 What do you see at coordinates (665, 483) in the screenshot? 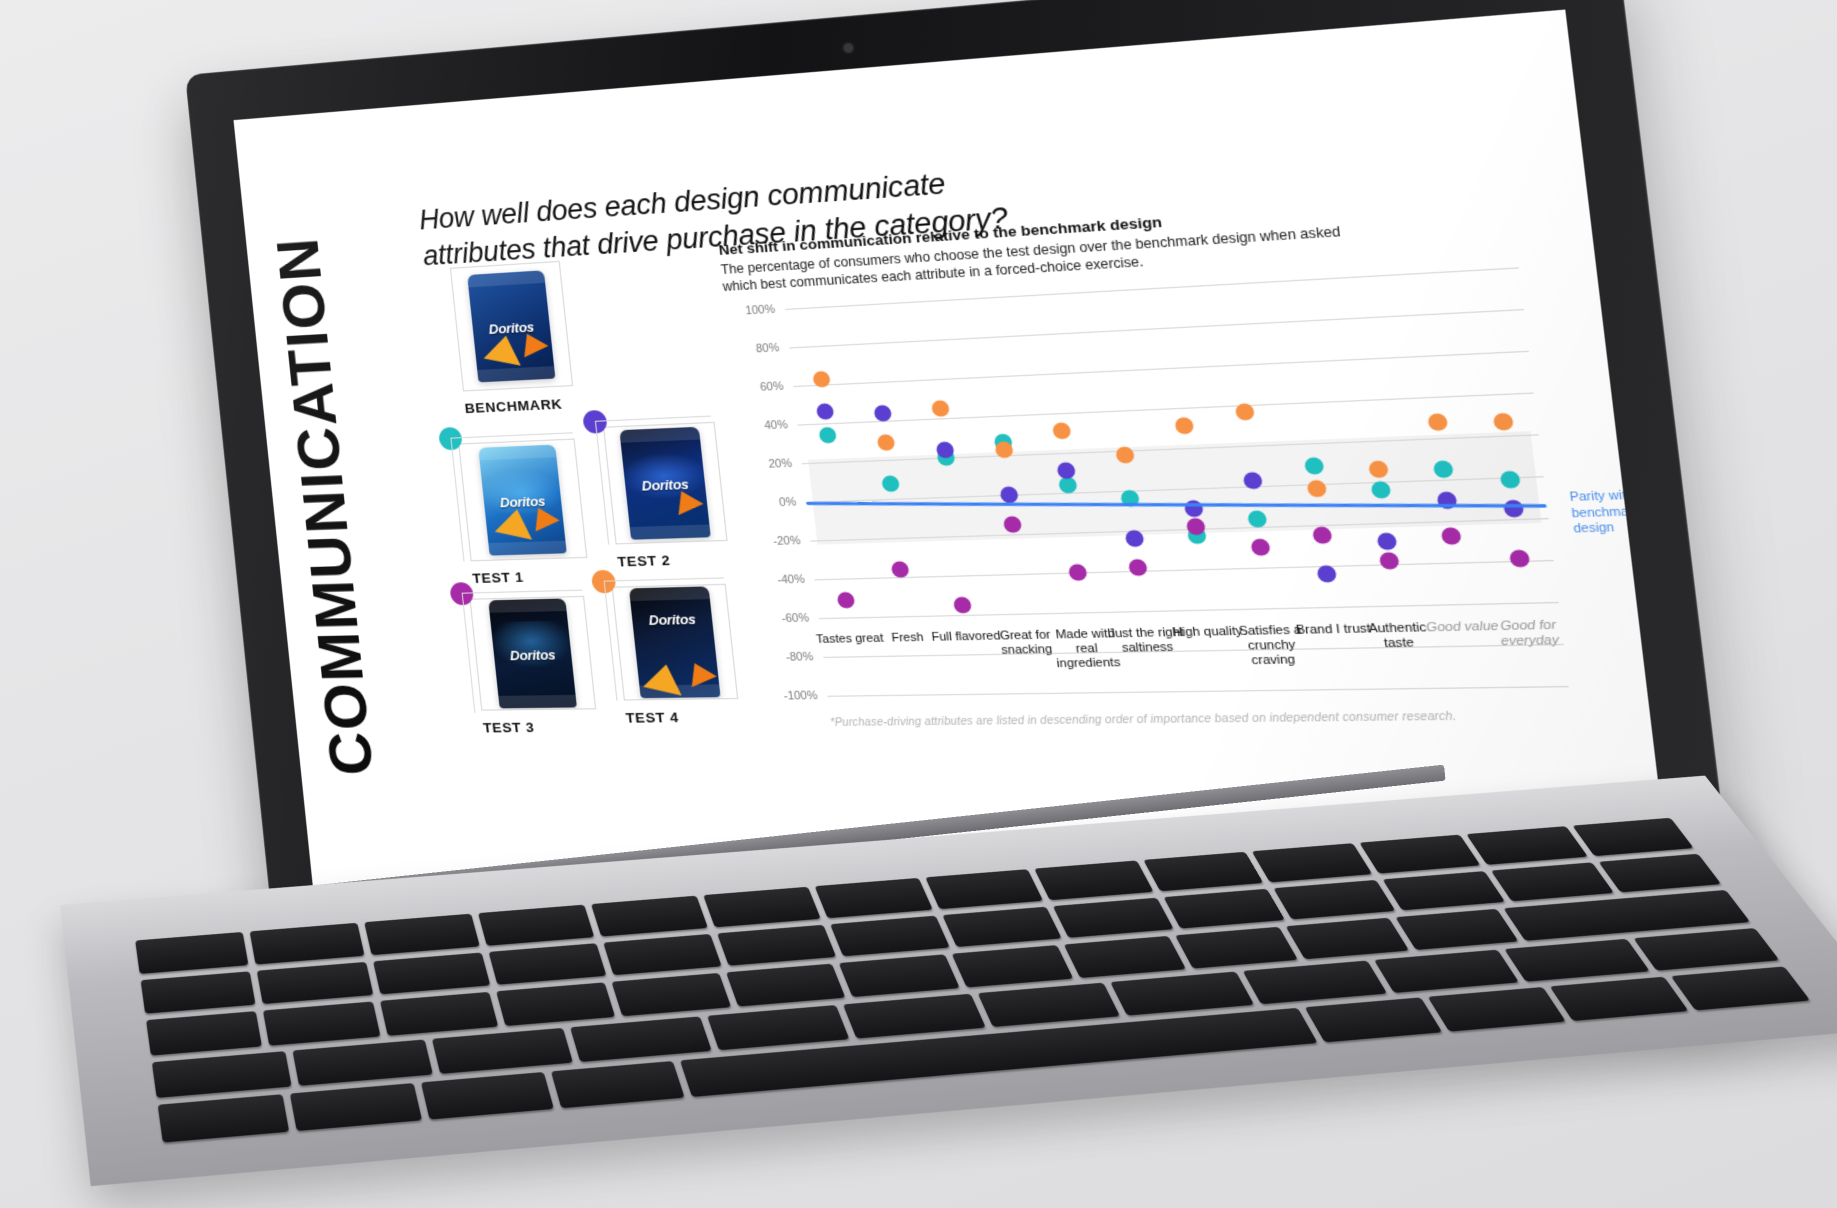
I see `product-bag-test-2: Doritos` at bounding box center [665, 483].